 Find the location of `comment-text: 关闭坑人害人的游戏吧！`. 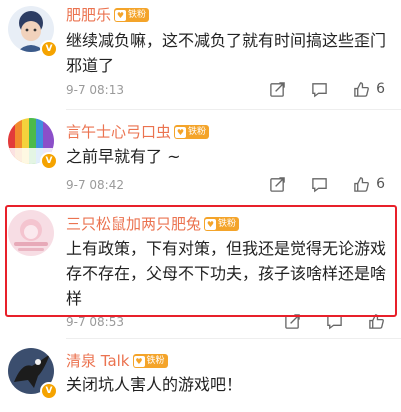

comment-text: 关闭坑人害人的游戏吧！ is located at coordinates (154, 384).